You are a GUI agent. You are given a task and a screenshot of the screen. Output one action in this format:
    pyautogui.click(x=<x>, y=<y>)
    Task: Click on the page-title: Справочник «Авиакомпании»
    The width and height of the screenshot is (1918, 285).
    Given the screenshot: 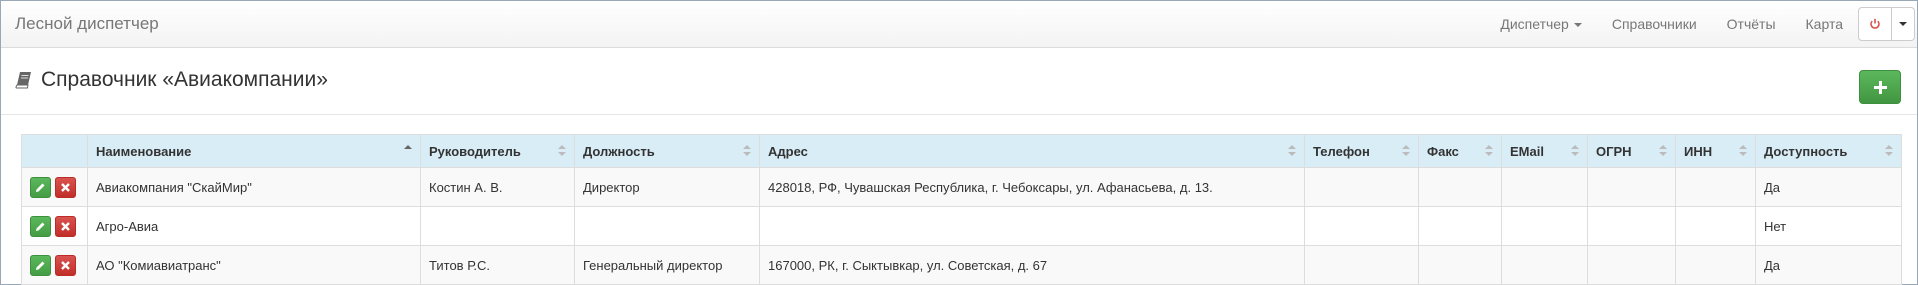 What is the action you would take?
    pyautogui.click(x=171, y=80)
    